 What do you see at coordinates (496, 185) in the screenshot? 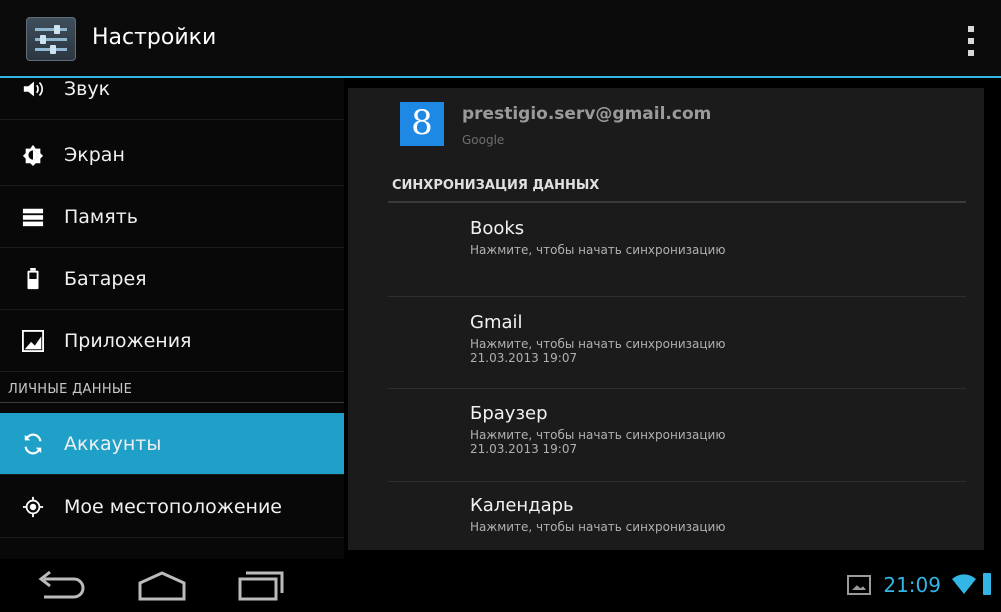
I see `sync-section-header: СИНХРОНИЗАЦИЯ ДАННЫХ` at bounding box center [496, 185].